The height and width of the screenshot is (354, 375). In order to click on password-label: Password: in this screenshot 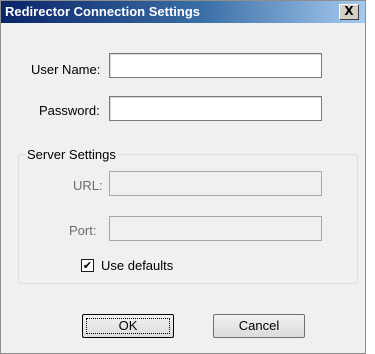, I will do `click(69, 110)`.